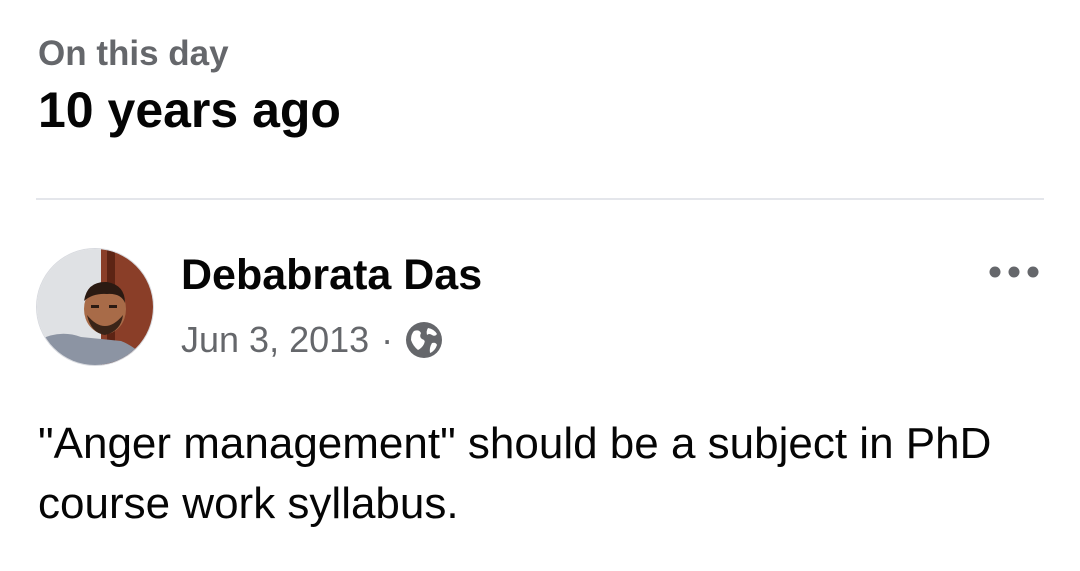 The image size is (1080, 571). I want to click on post-meta: Jun 3, 2013 ·, so click(312, 340).